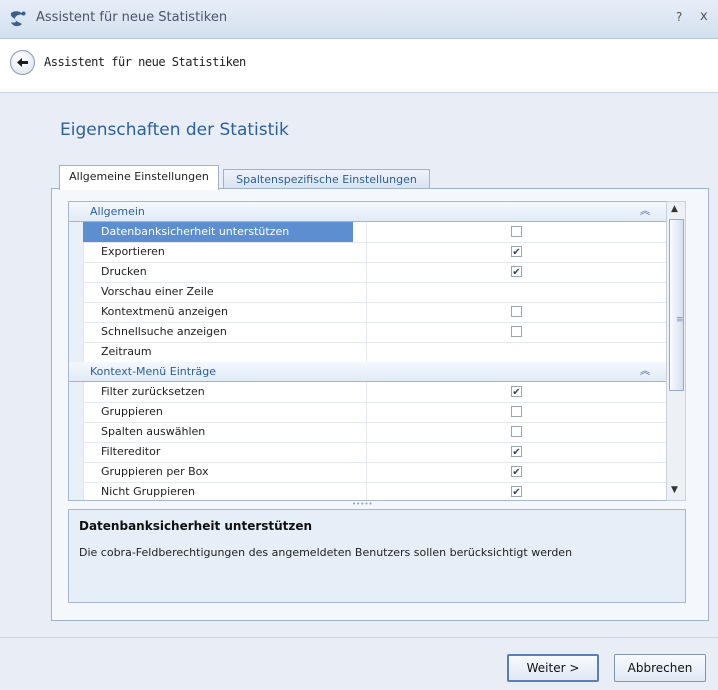  I want to click on close-icon: x, so click(704, 16).